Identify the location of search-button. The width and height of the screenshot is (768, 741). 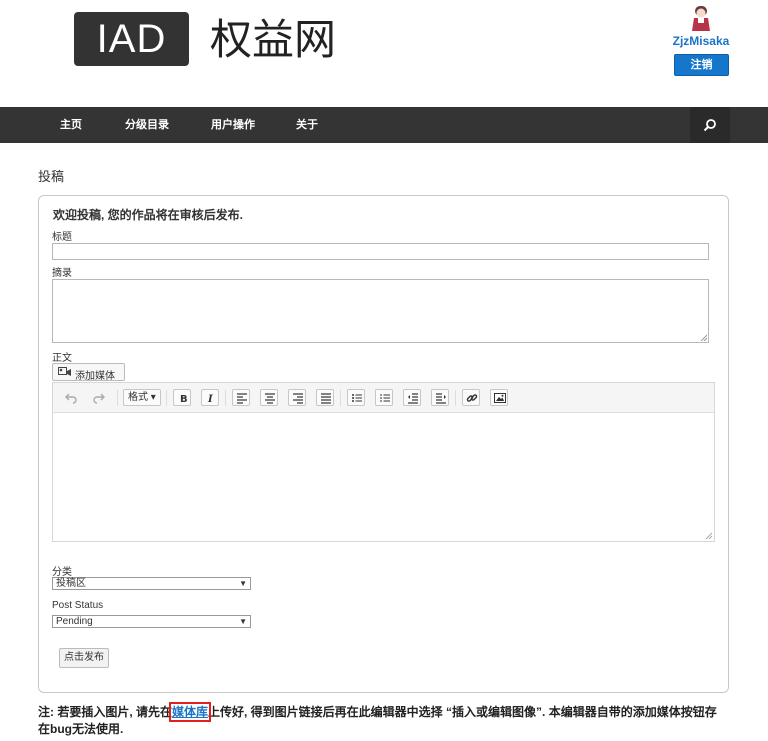
(710, 125).